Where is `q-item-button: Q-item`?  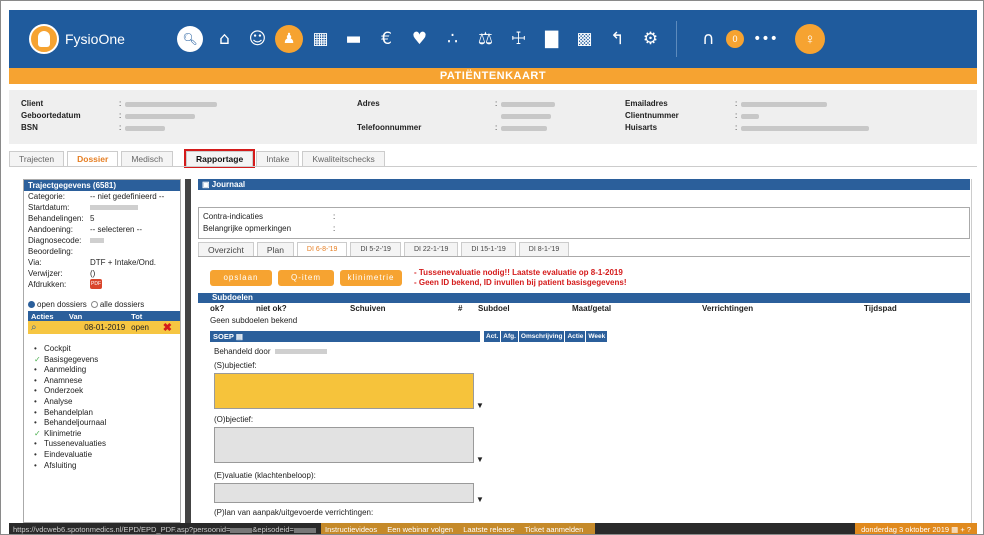 q-item-button: Q-item is located at coordinates (306, 278).